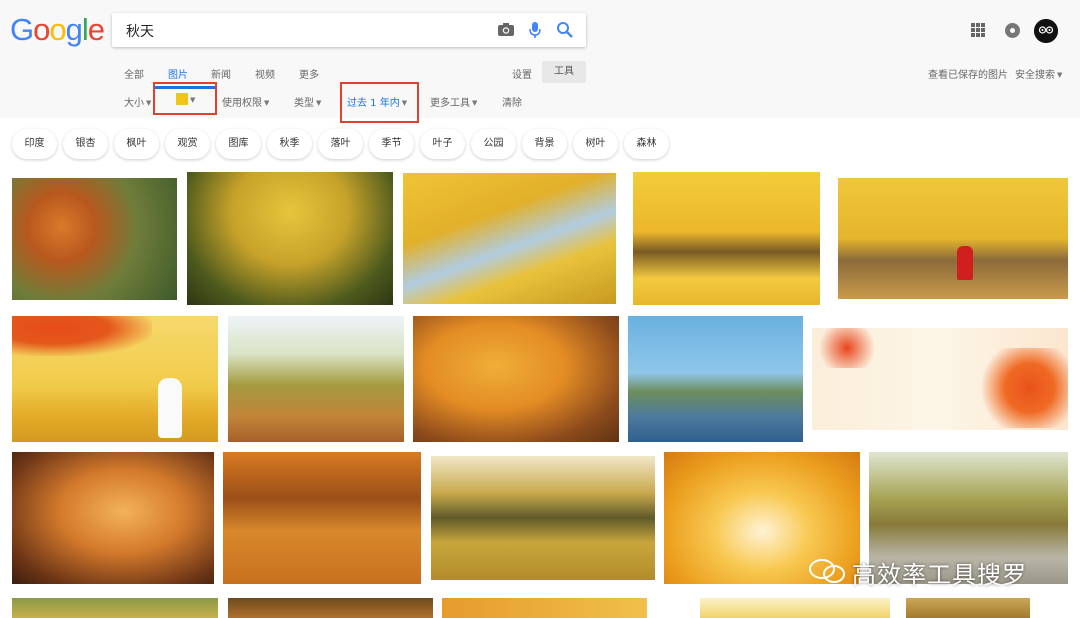 The image size is (1080, 618). What do you see at coordinates (595, 144) in the screenshot?
I see `chip: 树叶` at bounding box center [595, 144].